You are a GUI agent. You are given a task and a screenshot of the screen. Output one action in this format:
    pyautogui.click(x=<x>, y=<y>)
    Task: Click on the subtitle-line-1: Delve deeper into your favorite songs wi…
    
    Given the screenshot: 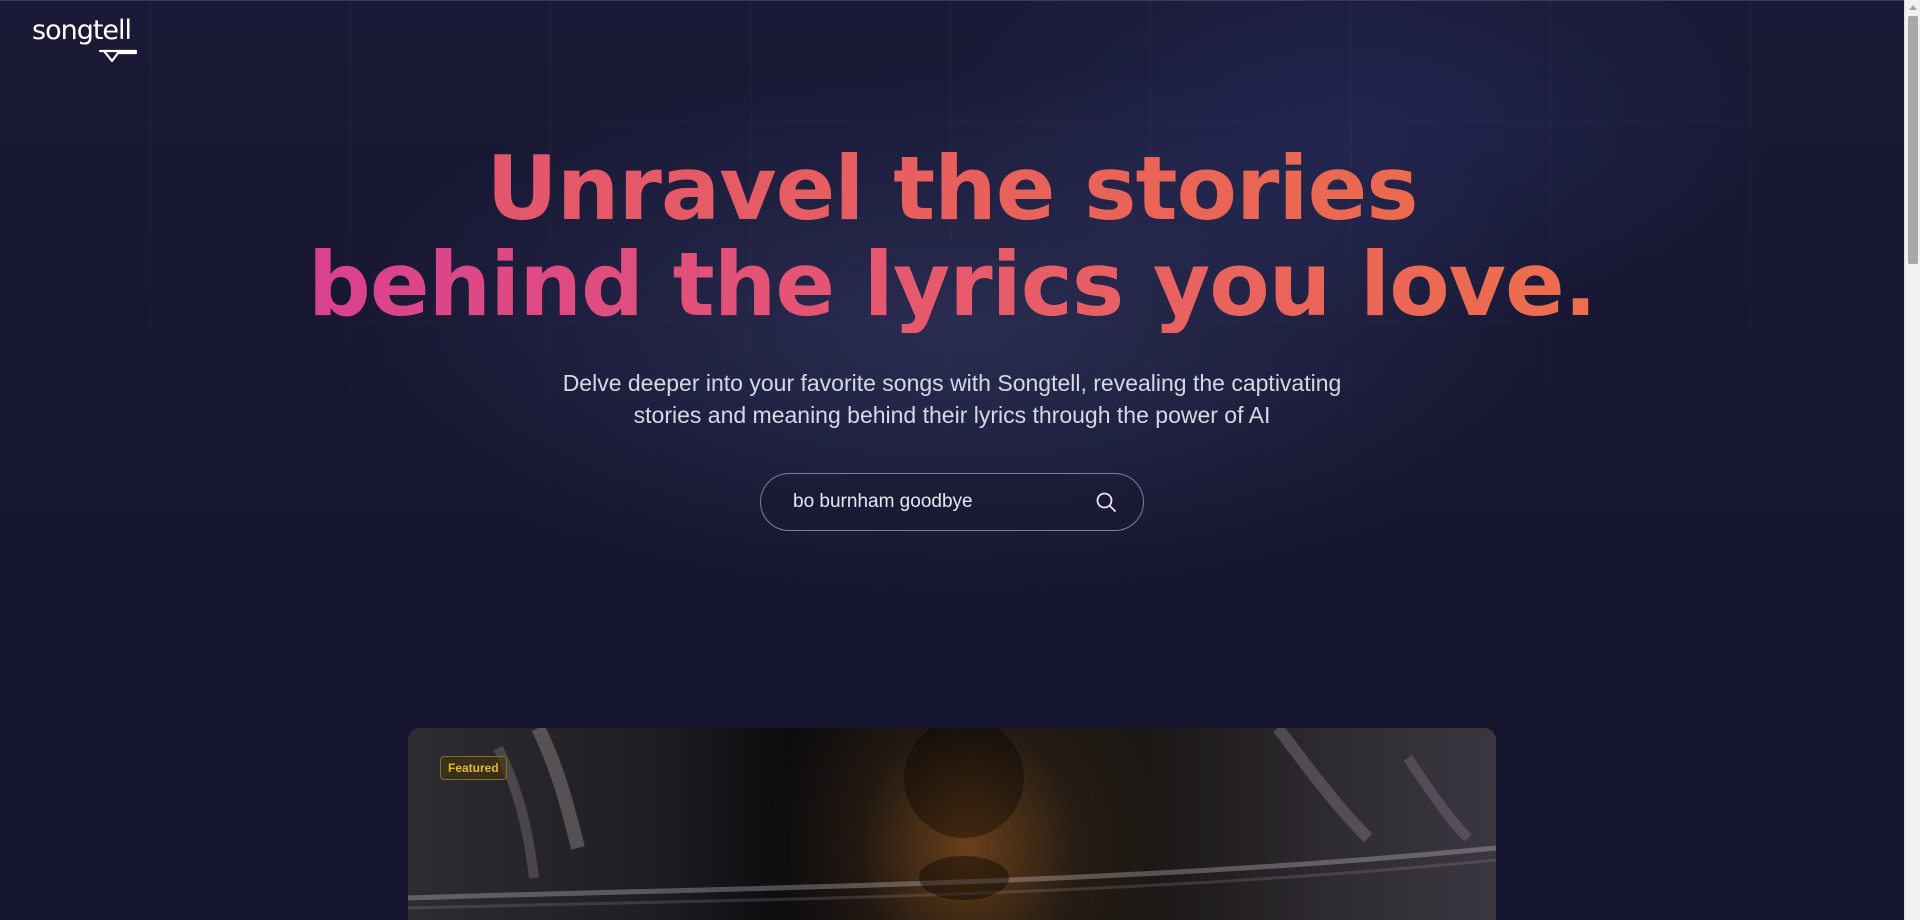 What is the action you would take?
    pyautogui.click(x=952, y=383)
    